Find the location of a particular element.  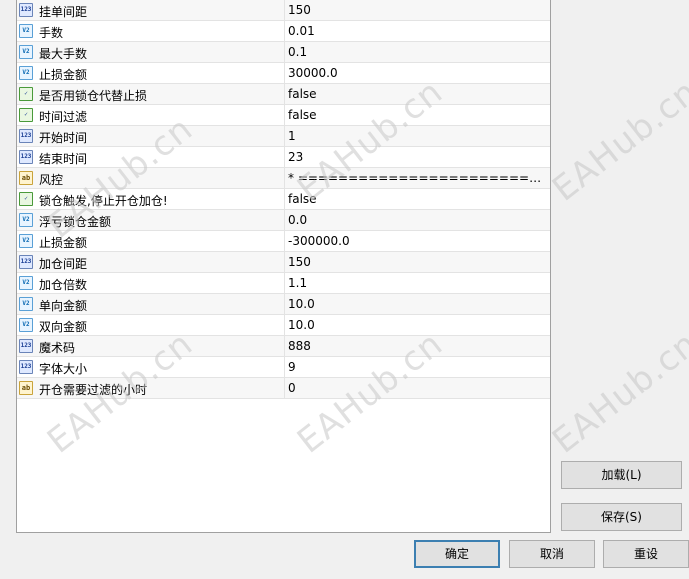

parameter-row: V2 最大手数 0.1 is located at coordinates (283, 52).